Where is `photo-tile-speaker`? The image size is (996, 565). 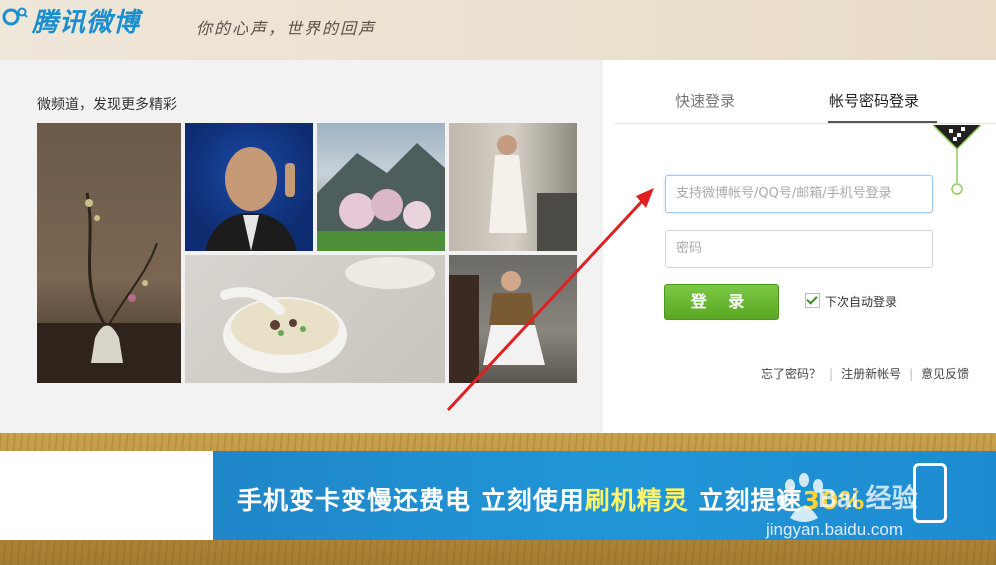 photo-tile-speaker is located at coordinates (249, 187).